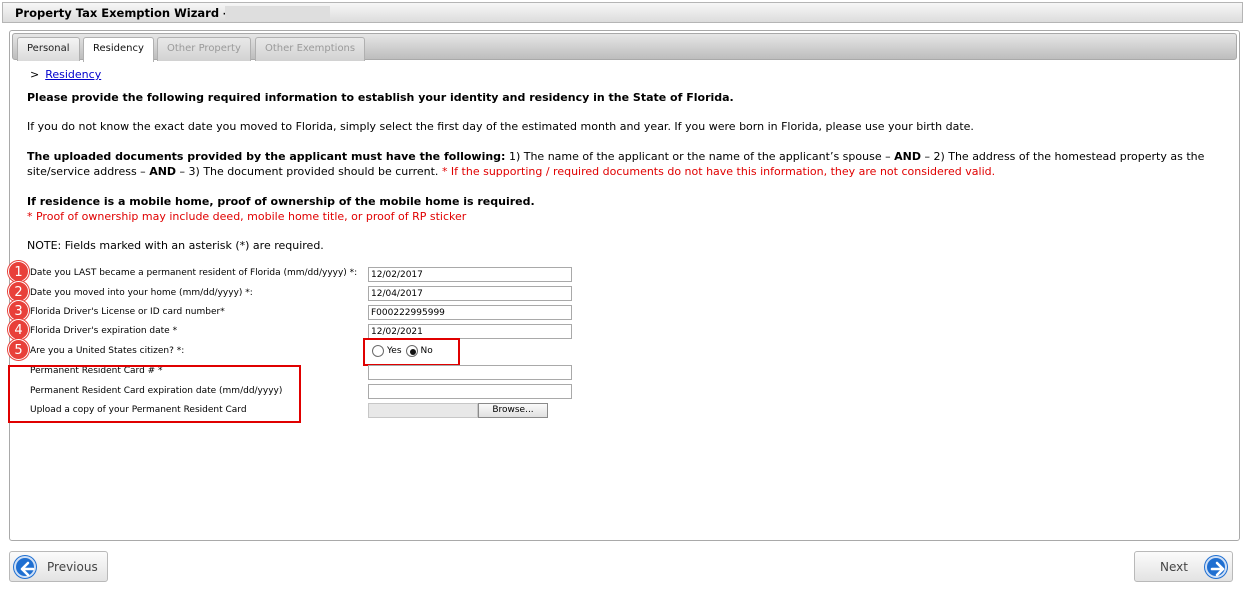  What do you see at coordinates (25, 567) in the screenshot?
I see `arrow-left-icon` at bounding box center [25, 567].